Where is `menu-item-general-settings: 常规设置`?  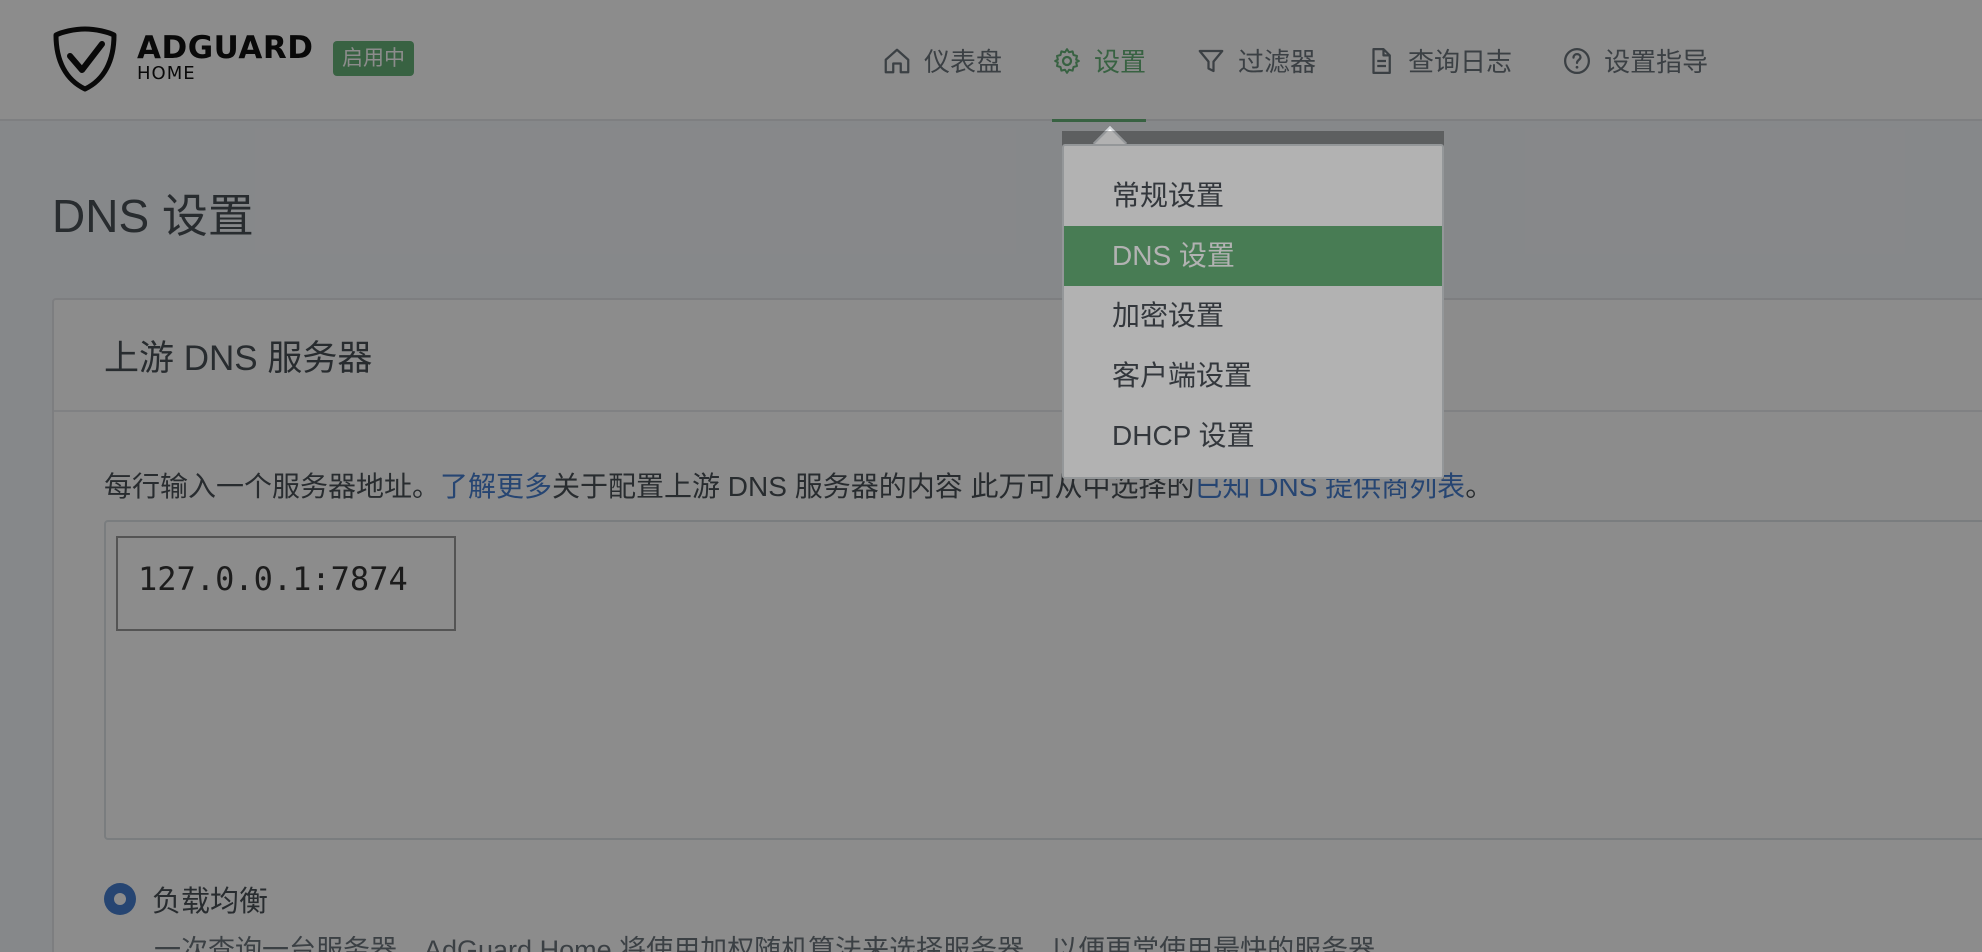
menu-item-general-settings: 常规设置 is located at coordinates (1253, 196).